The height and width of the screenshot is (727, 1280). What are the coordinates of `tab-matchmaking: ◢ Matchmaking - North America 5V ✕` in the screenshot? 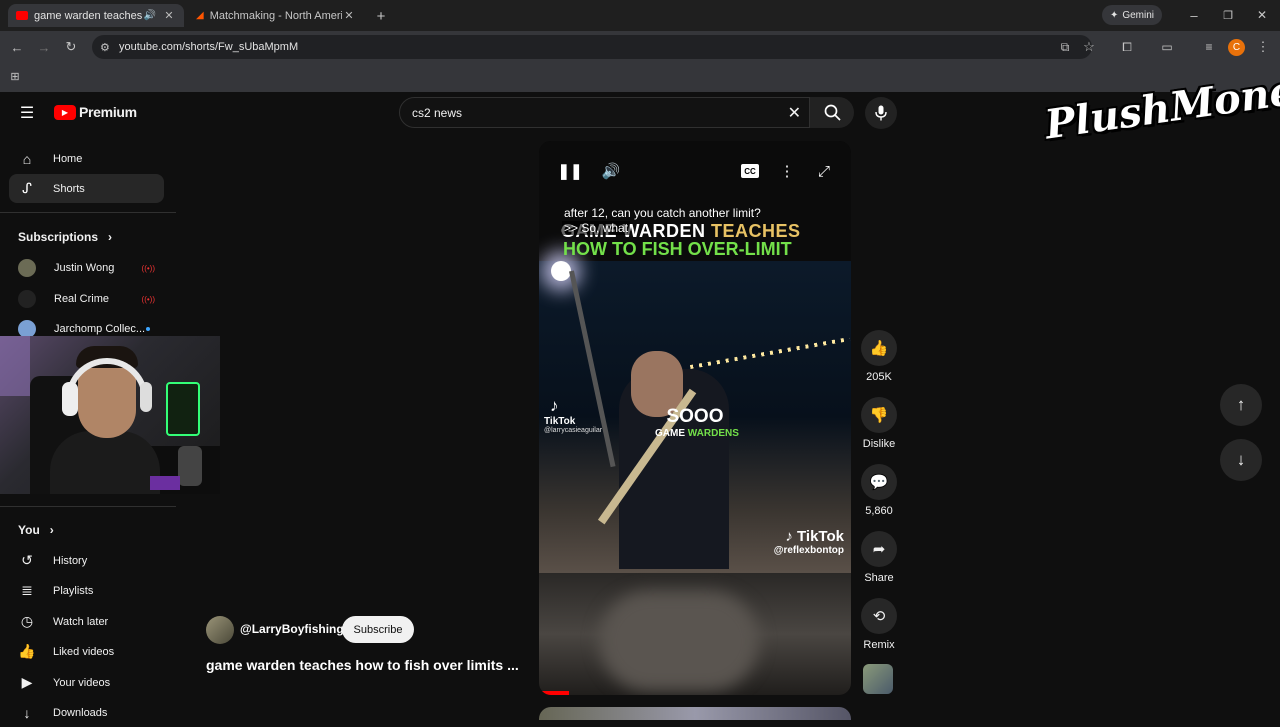 It's located at (276, 15).